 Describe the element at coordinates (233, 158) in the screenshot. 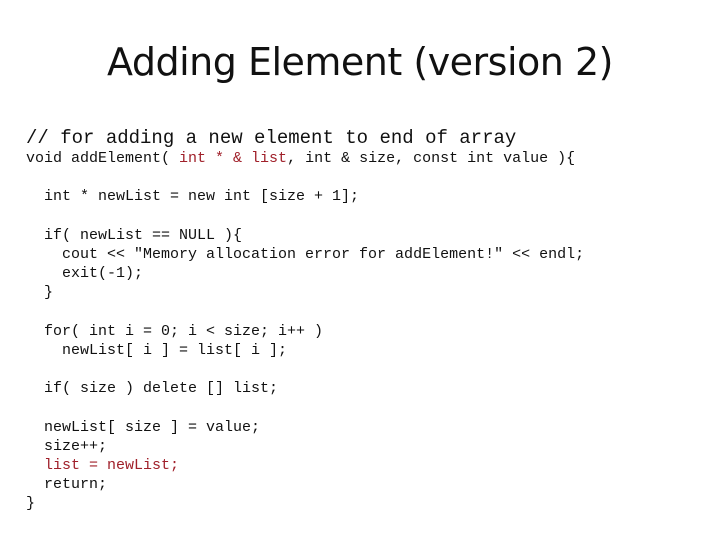

I see `list-param-highlight: int * & list` at that location.